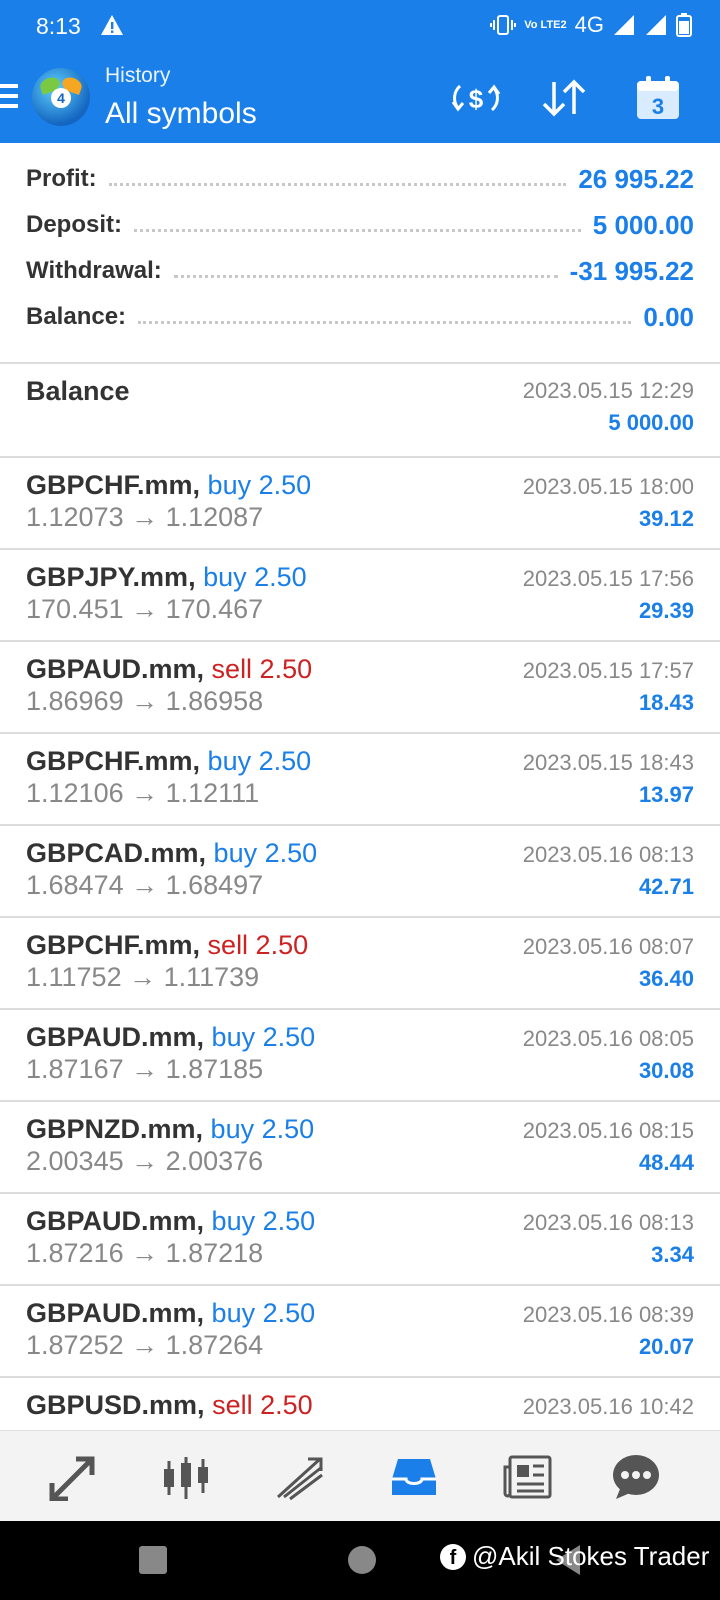 Image resolution: width=720 pixels, height=1600 pixels. What do you see at coordinates (145, 885) in the screenshot?
I see `deal-prices: 1.68474 → 1.68497` at bounding box center [145, 885].